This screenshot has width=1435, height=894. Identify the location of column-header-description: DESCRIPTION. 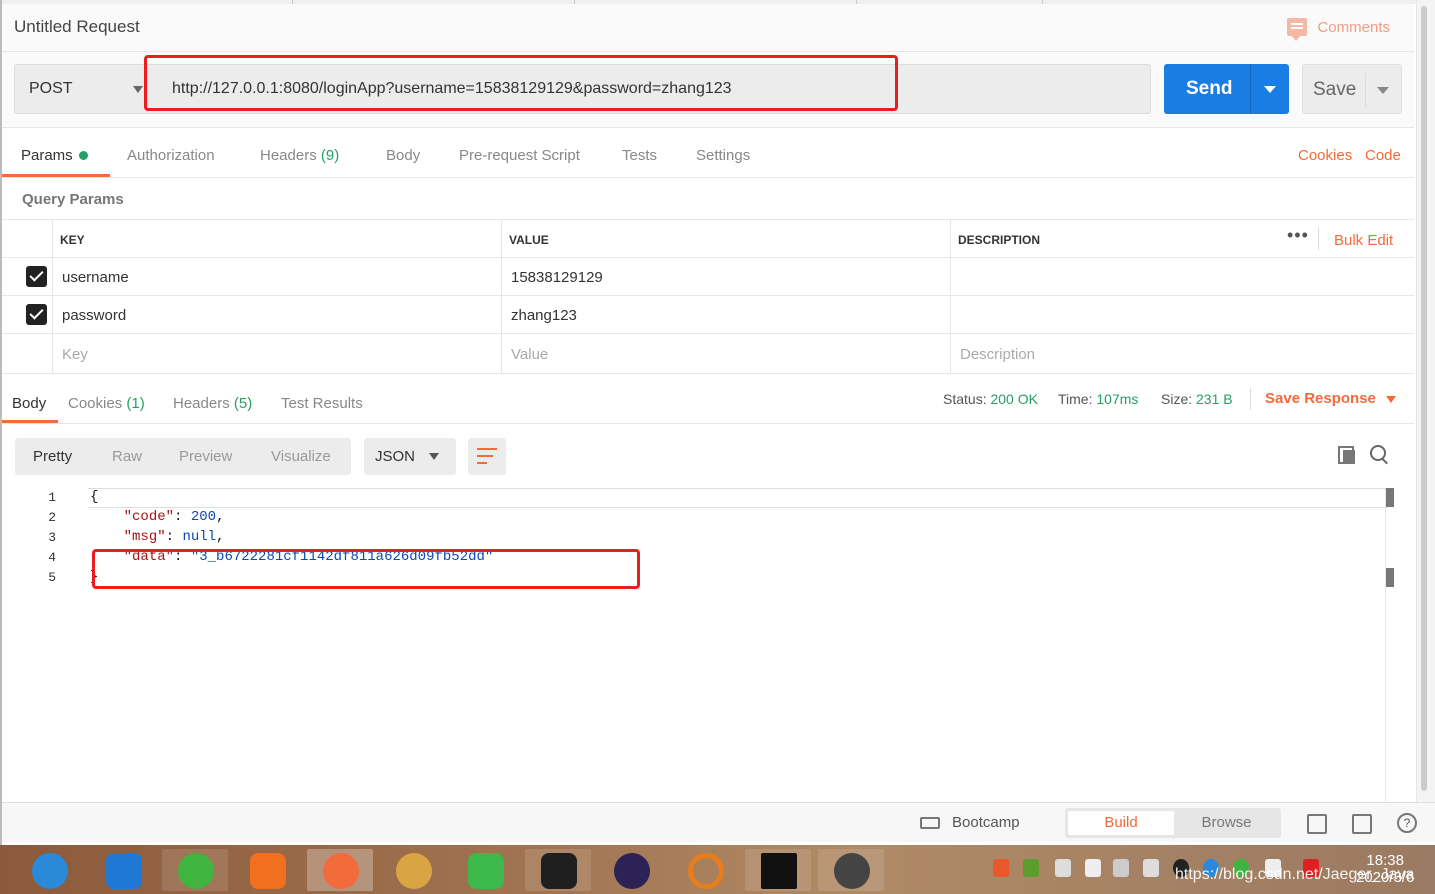
(999, 240).